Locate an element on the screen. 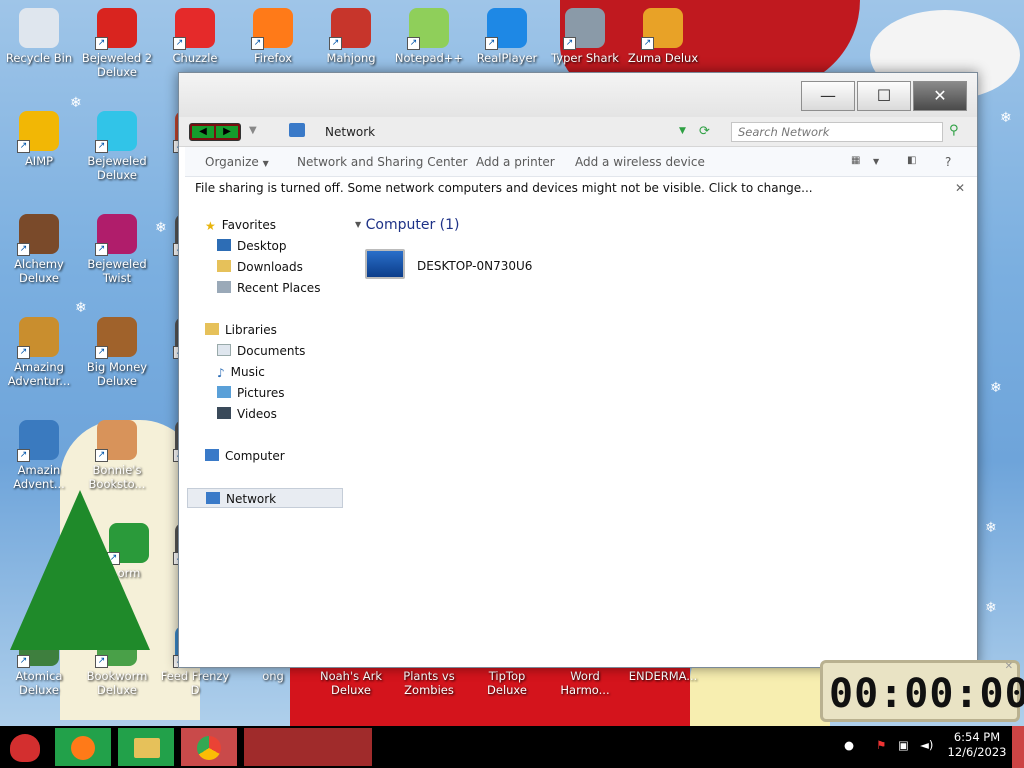 This screenshot has height=768, width=1024. group-header-computer: ▼ Computer (1) is located at coordinates (407, 225).